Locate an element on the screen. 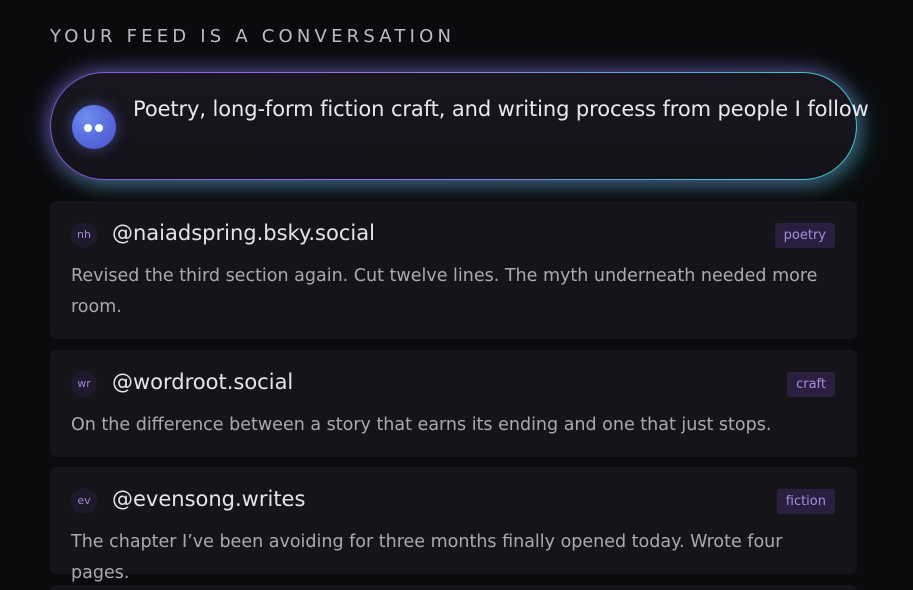  topic-tag: craft is located at coordinates (811, 384).